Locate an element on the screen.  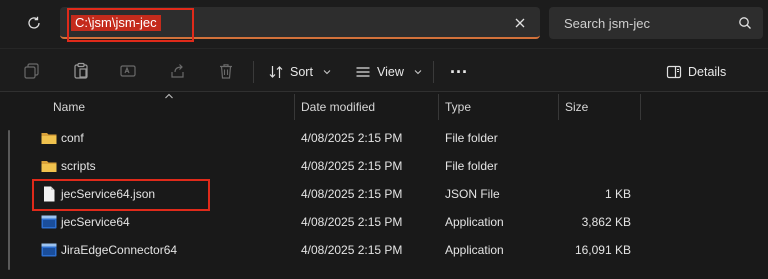
sort-button: Sort is located at coordinates (299, 72).